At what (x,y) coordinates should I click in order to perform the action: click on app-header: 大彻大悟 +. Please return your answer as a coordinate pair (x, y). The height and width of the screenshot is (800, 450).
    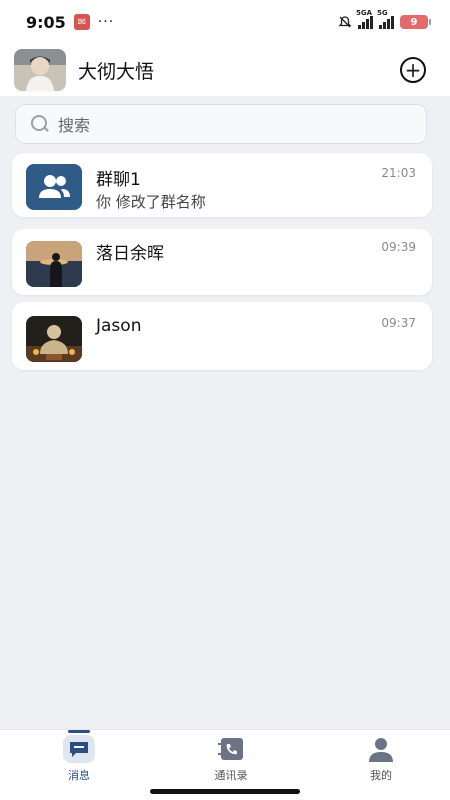
    Looking at the image, I should click on (225, 70).